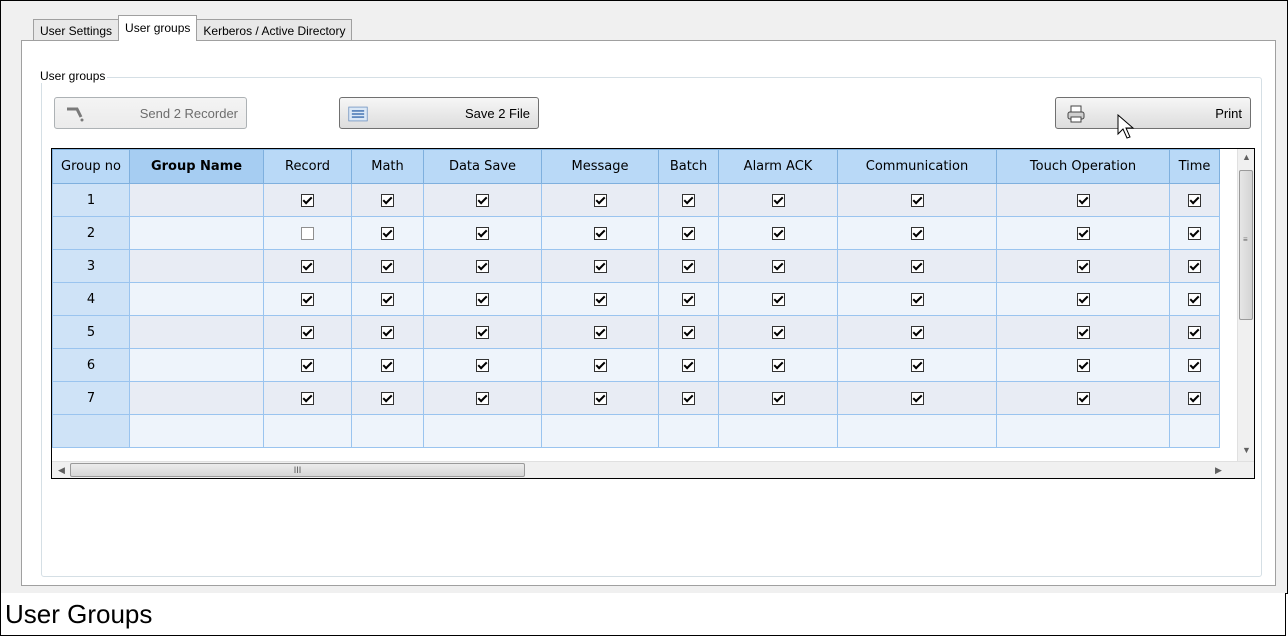 Image resolution: width=1288 pixels, height=637 pixels. I want to click on column-header: Batch, so click(688, 166).